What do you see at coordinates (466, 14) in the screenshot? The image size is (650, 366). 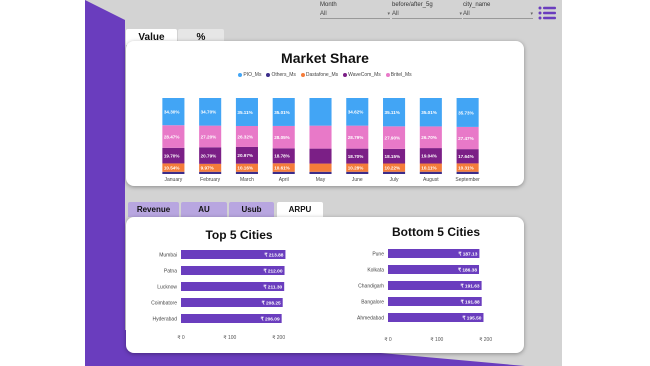 I see `city-filter-value: All` at bounding box center [466, 14].